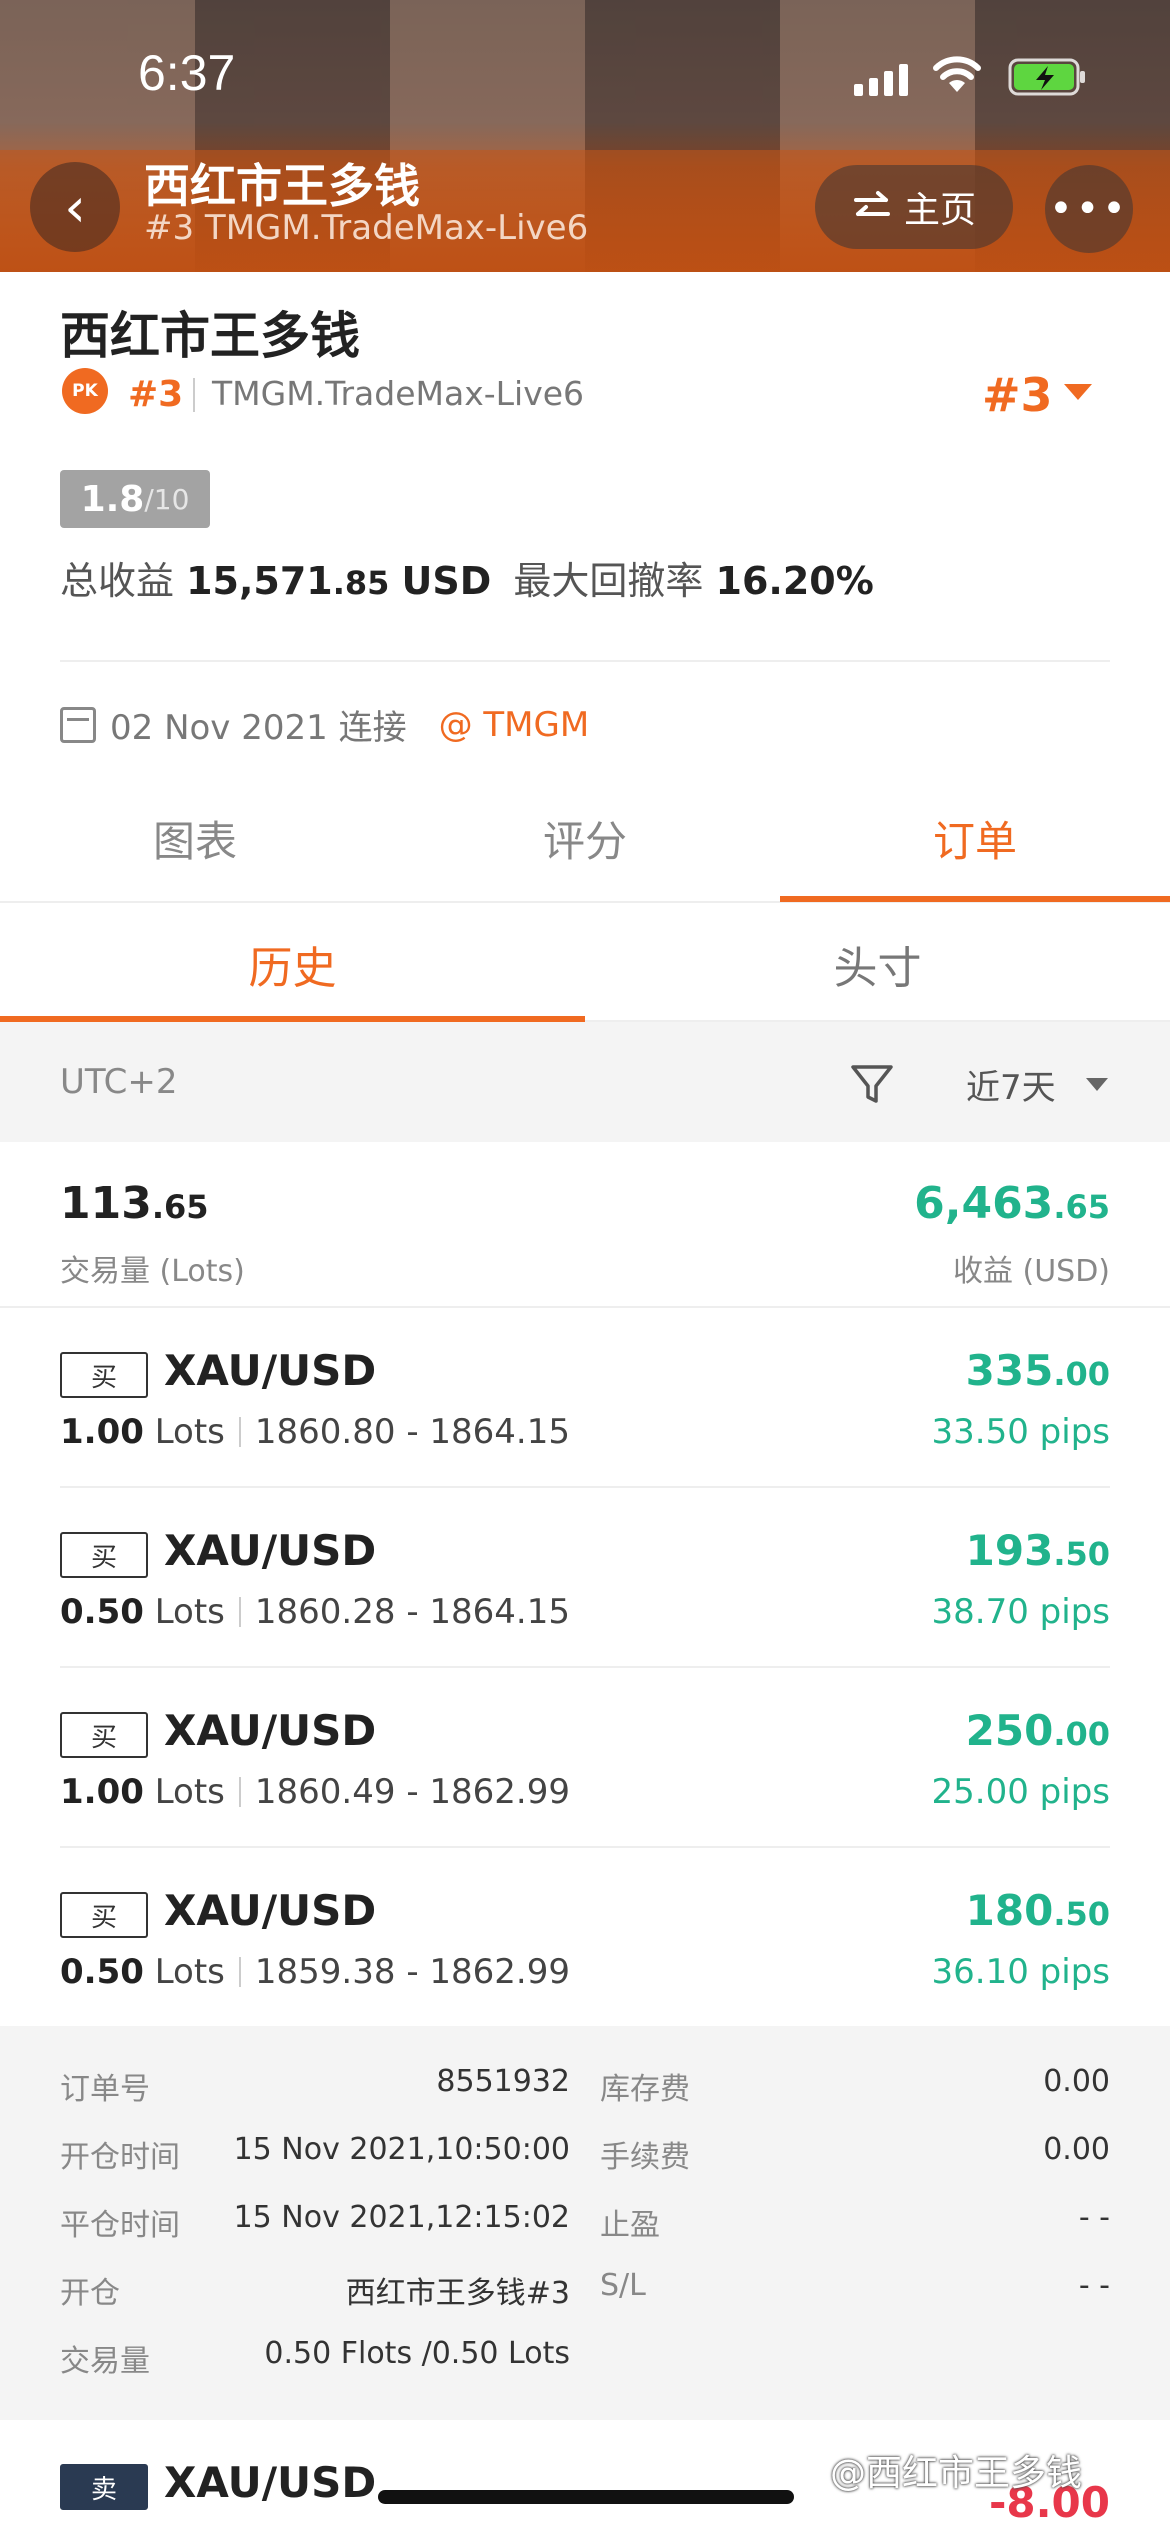  I want to click on tab-rating: 评分, so click(585, 842).